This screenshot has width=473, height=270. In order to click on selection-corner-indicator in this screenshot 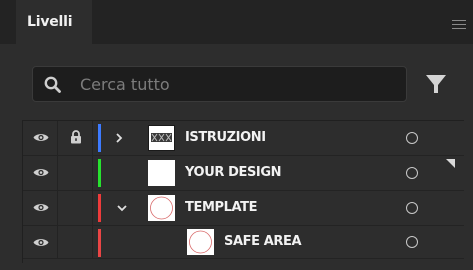, I will do `click(450, 163)`.